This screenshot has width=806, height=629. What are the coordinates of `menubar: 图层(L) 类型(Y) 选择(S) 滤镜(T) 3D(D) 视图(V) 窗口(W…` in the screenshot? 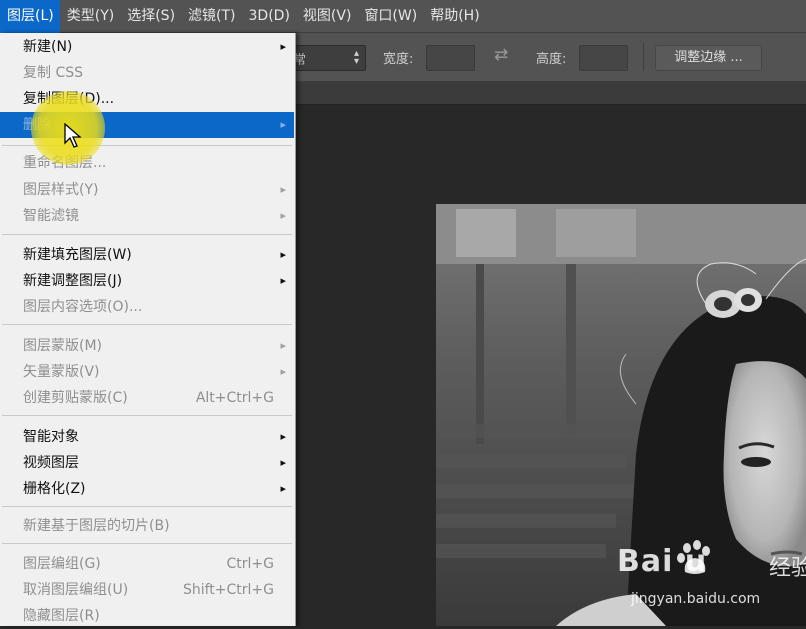 It's located at (403, 16).